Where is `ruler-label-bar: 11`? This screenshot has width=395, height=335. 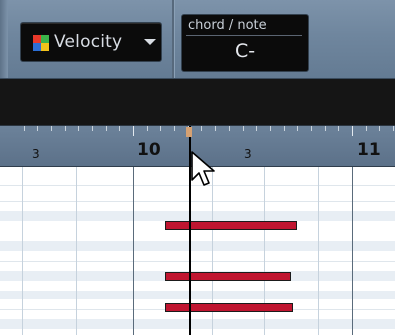 ruler-label-bar: 11 is located at coordinates (369, 150).